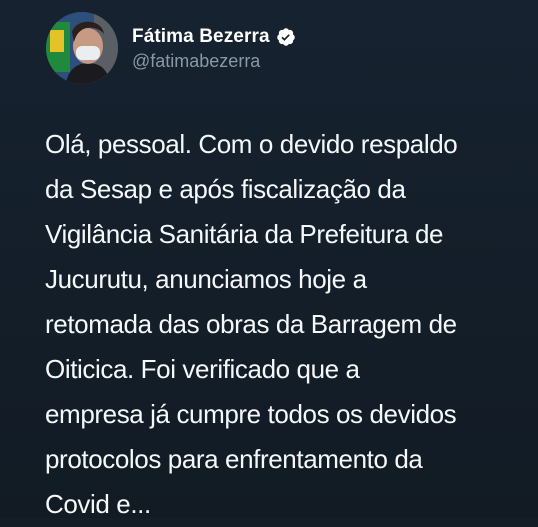  I want to click on tweet-line: Olá, pessoal. Com o devido respaldo, so click(251, 144).